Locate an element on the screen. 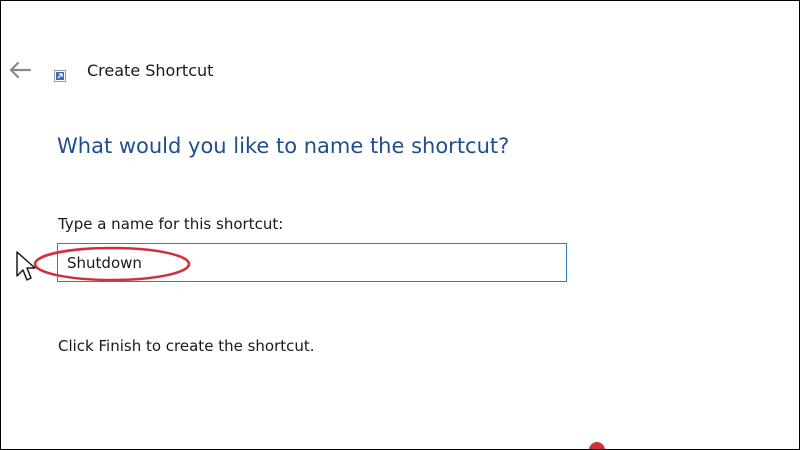 The image size is (800, 450). shortcut-name-label: Type a name for this shortcut: is located at coordinates (171, 224).